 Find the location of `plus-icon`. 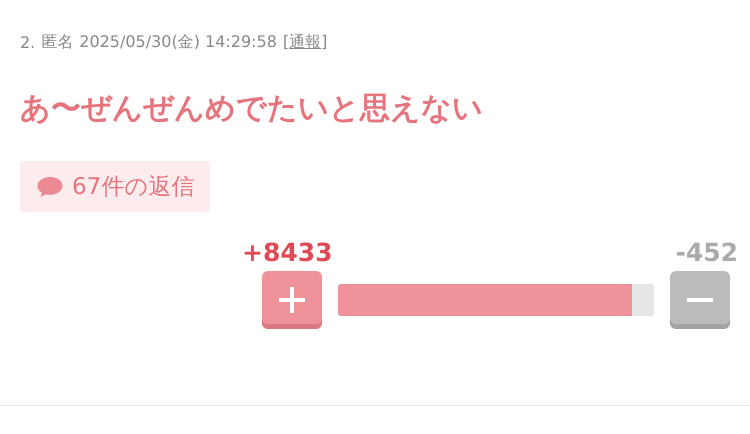

plus-icon is located at coordinates (292, 300).